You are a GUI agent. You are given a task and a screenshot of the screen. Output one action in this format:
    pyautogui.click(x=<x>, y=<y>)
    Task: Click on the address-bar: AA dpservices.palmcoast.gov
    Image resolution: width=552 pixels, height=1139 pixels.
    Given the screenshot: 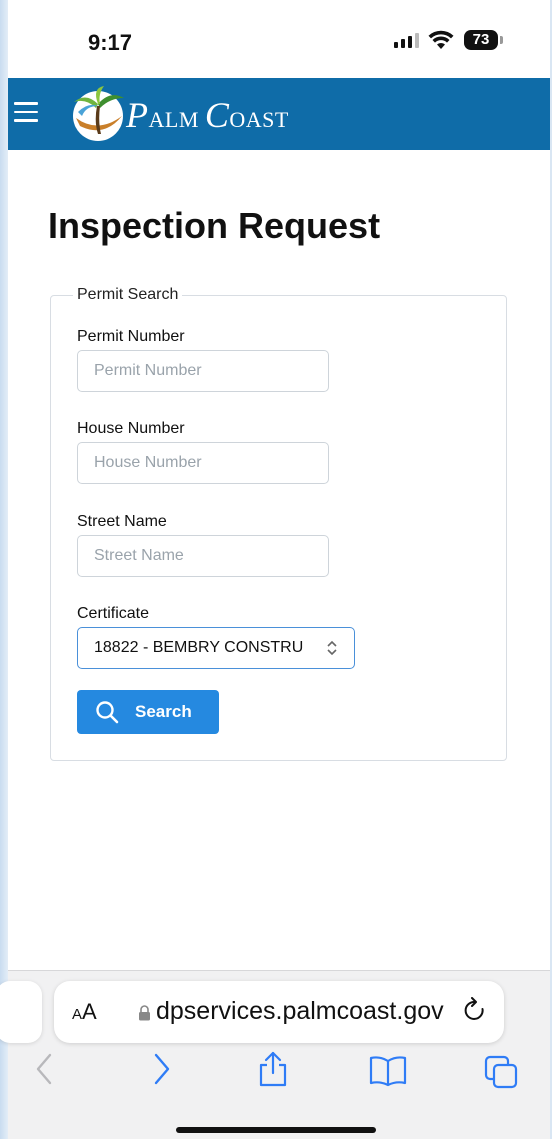 What is the action you would take?
    pyautogui.click(x=279, y=1012)
    